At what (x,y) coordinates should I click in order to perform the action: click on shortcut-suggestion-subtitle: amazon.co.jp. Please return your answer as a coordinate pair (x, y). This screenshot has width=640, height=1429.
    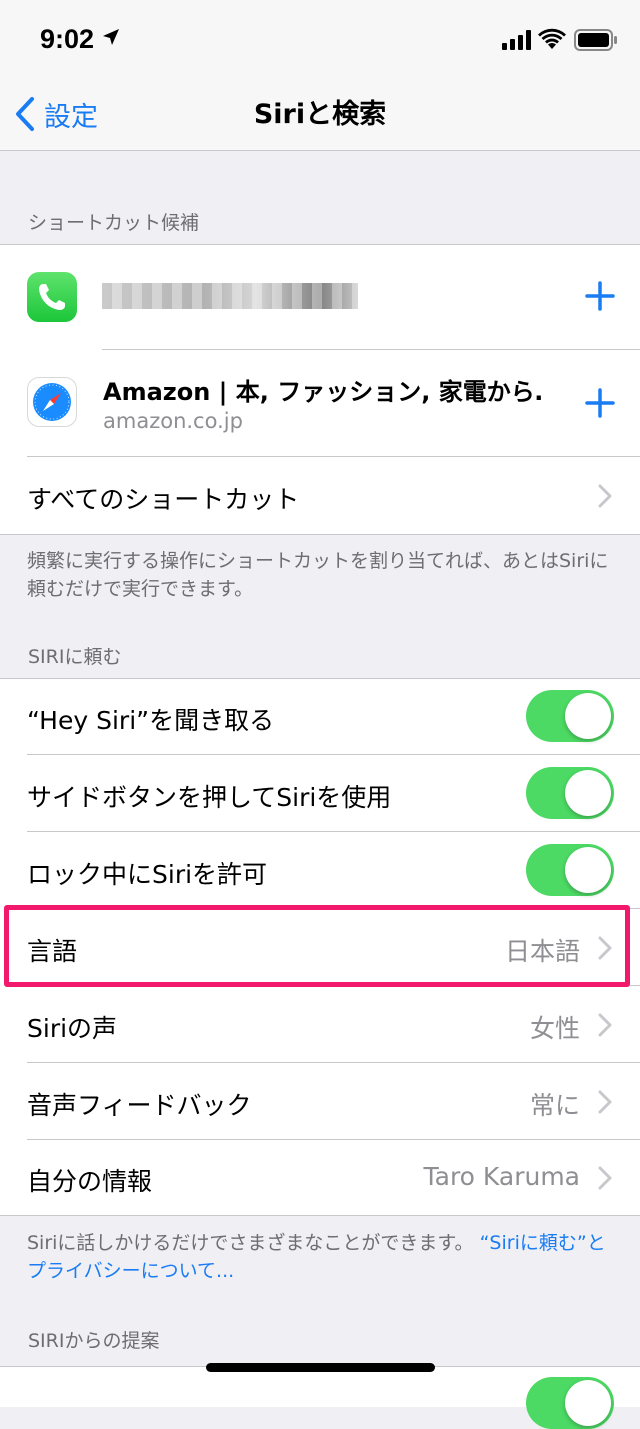
    Looking at the image, I should click on (173, 421).